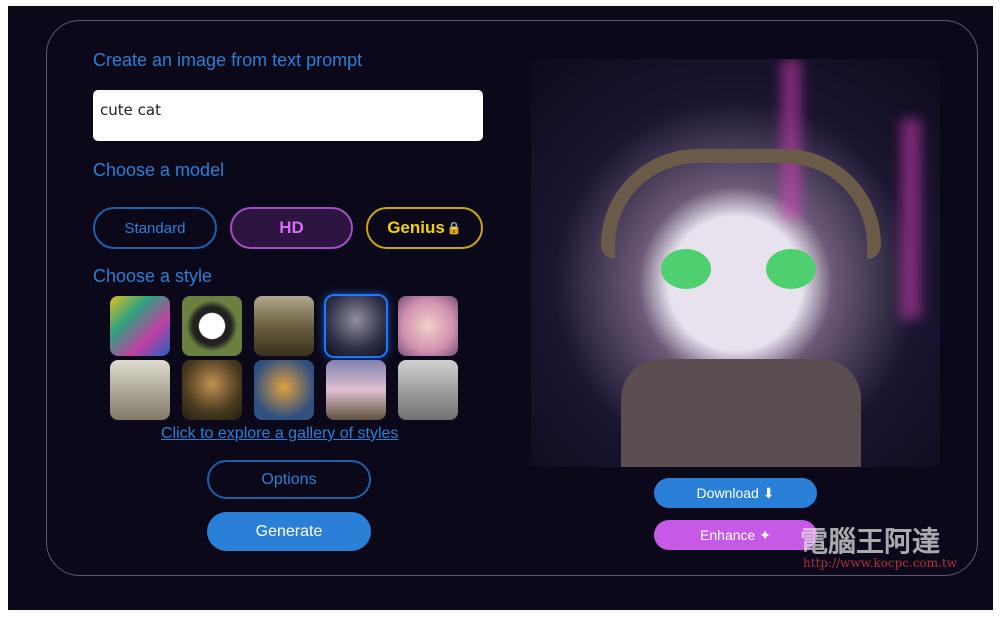 The image size is (1000, 617). Describe the element at coordinates (454, 228) in the screenshot. I see `lock-icon: 🔒` at that location.